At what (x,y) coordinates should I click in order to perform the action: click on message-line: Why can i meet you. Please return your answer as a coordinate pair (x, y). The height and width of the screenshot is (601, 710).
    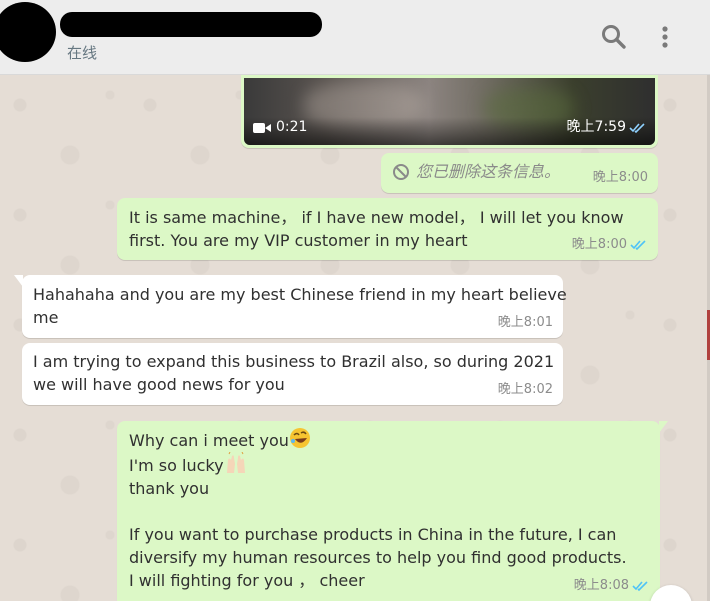
    Looking at the image, I should click on (388, 439).